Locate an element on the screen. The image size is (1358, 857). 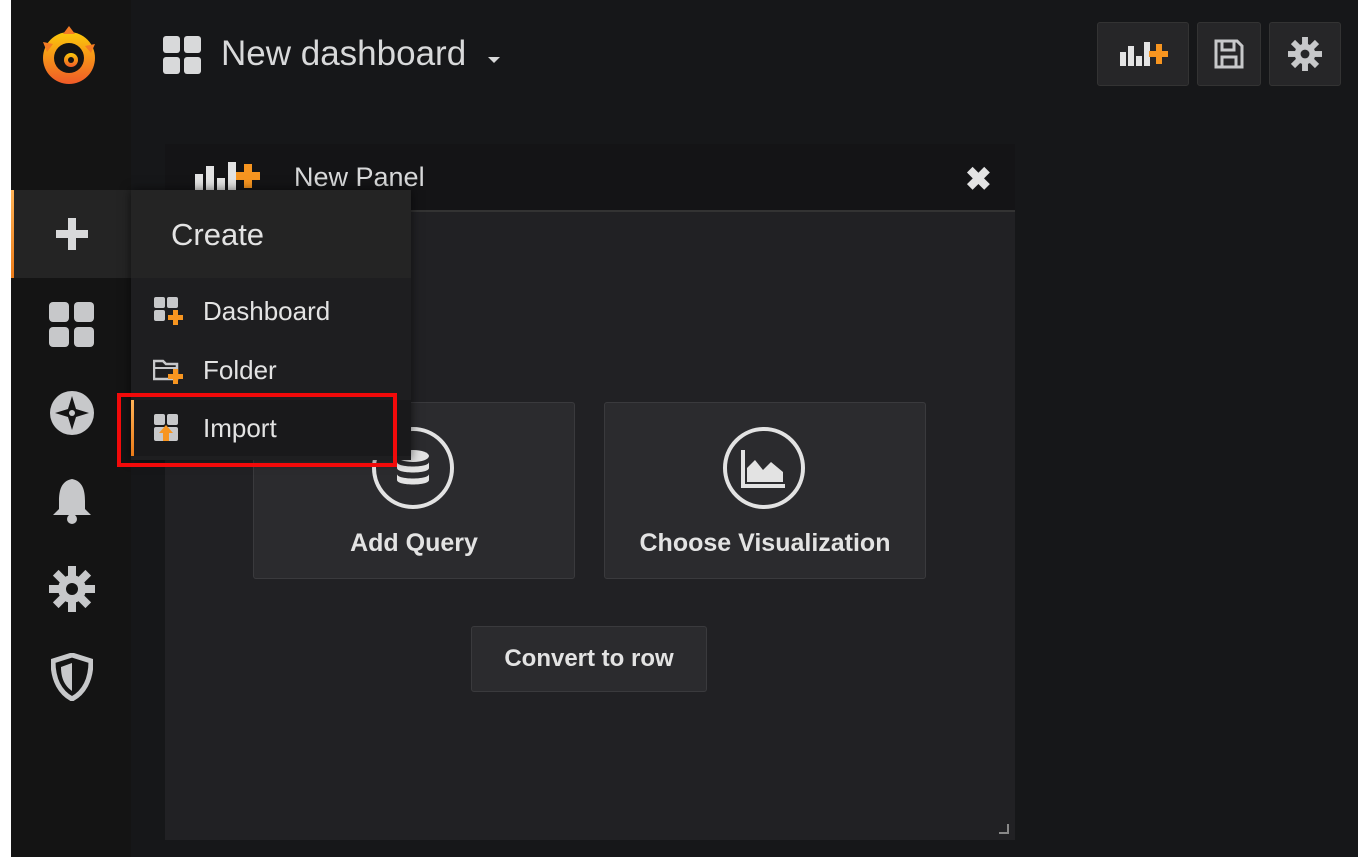
close-icon: ✖ is located at coordinates (978, 179).